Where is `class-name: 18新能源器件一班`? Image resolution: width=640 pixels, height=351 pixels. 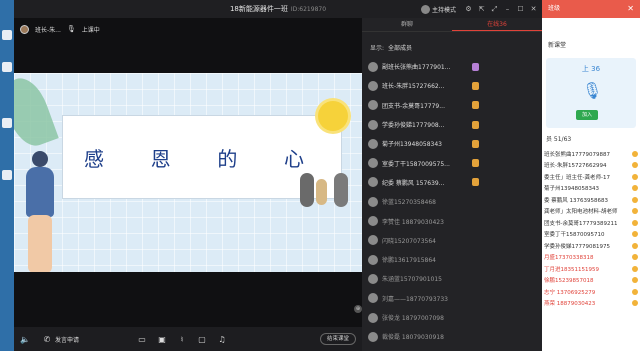 class-name: 18新能源器件一班 is located at coordinates (258, 9).